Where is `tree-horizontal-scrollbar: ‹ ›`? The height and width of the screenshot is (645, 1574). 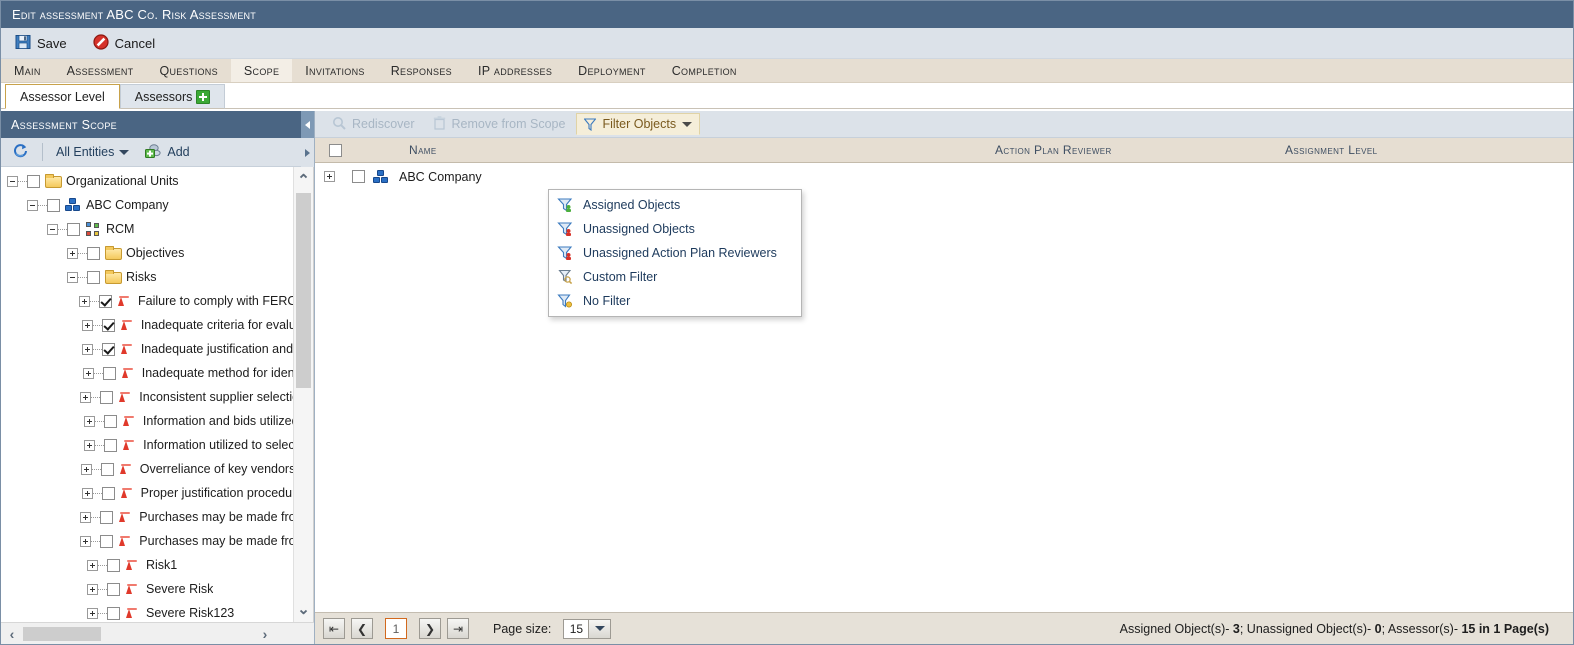 tree-horizontal-scrollbar: ‹ › is located at coordinates (157, 633).